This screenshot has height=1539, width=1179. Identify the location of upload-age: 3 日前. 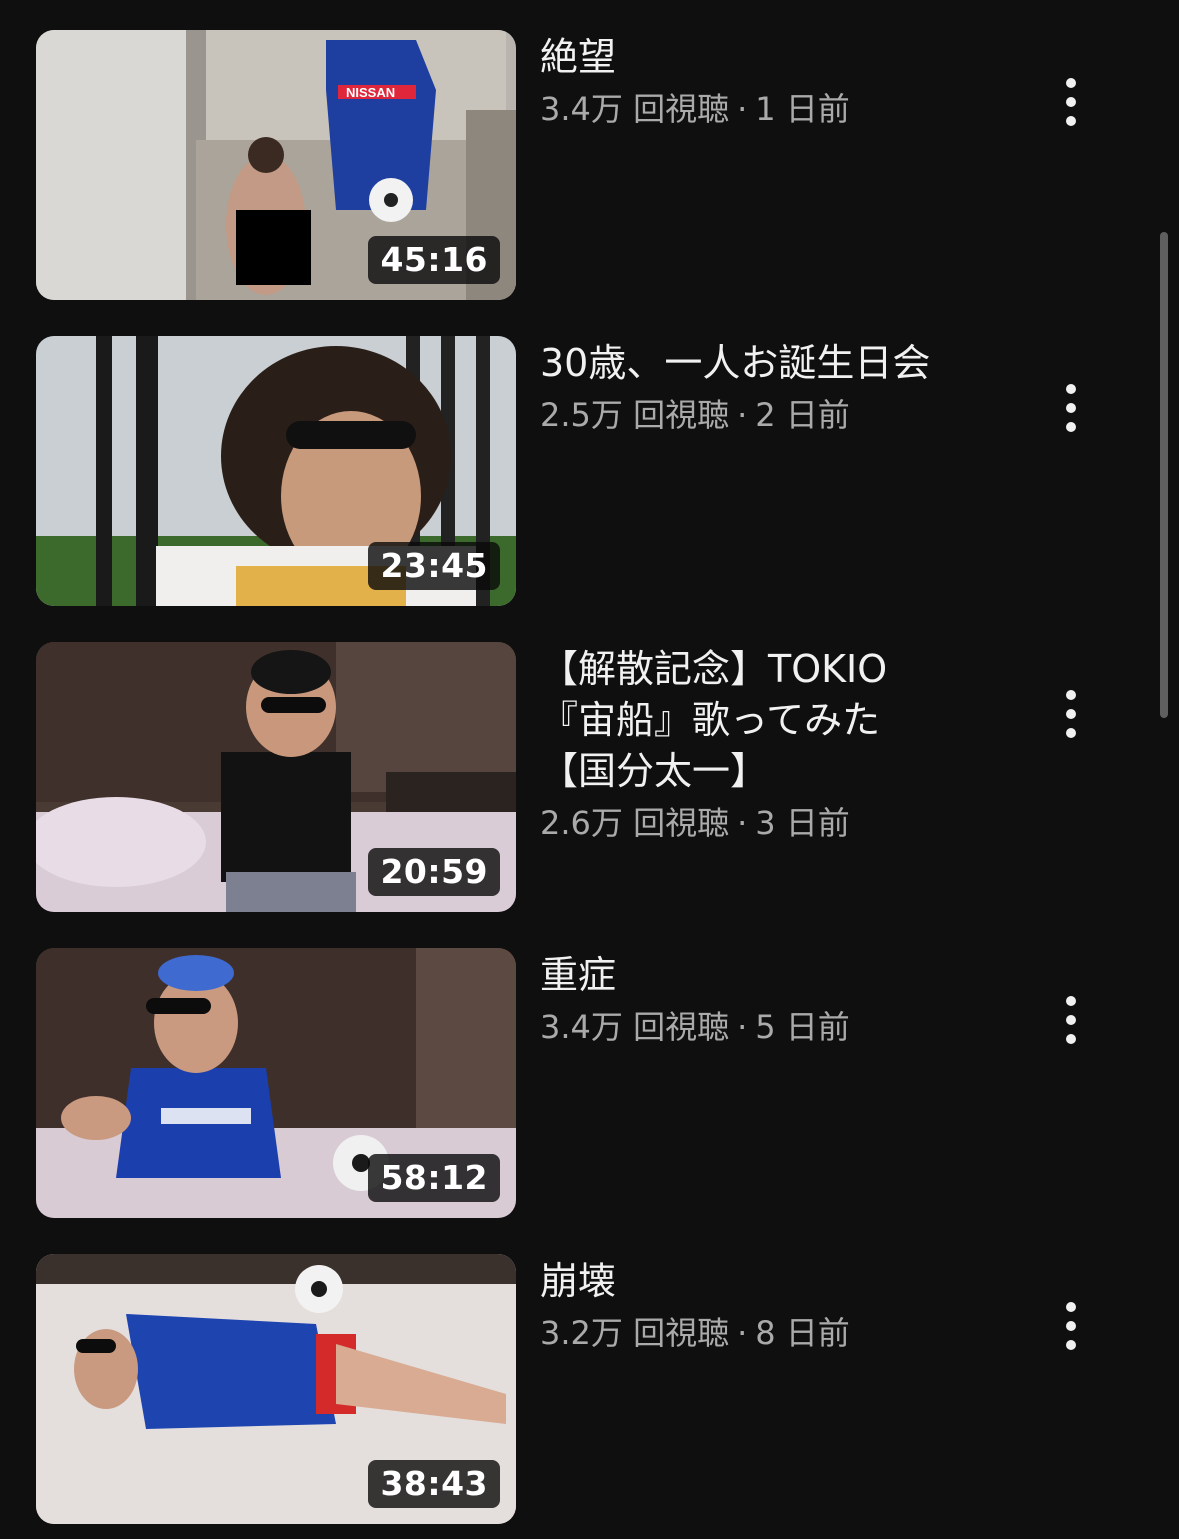
(802, 823).